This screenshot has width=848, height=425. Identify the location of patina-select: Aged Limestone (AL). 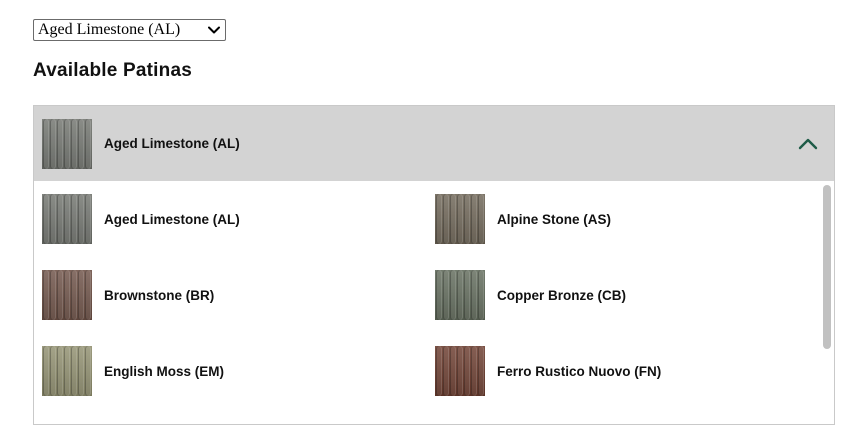
(129, 30).